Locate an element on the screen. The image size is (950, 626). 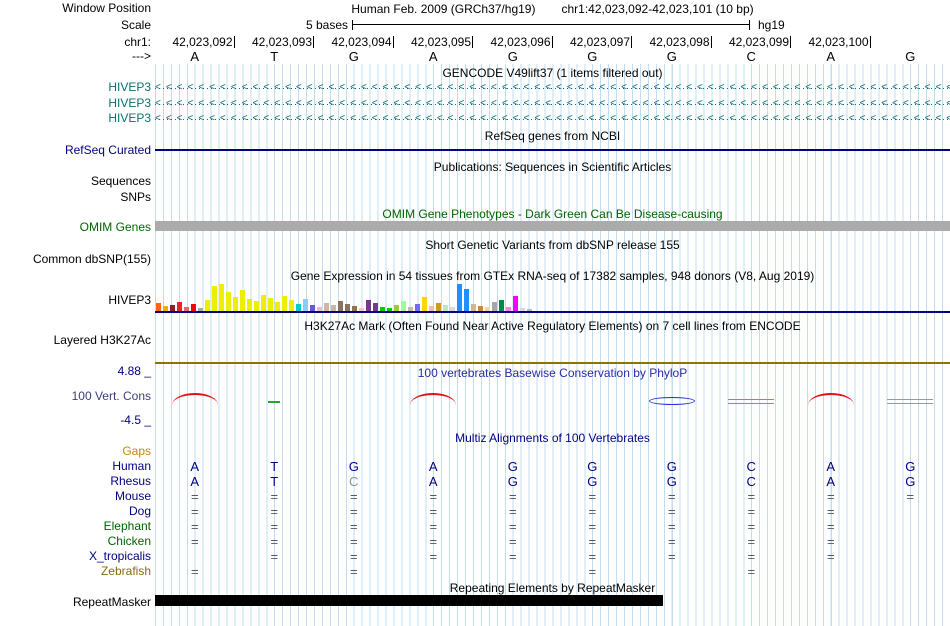
assembly-title: Human Feb. 2009 (GRCh37/hg19) is located at coordinates (443, 9).